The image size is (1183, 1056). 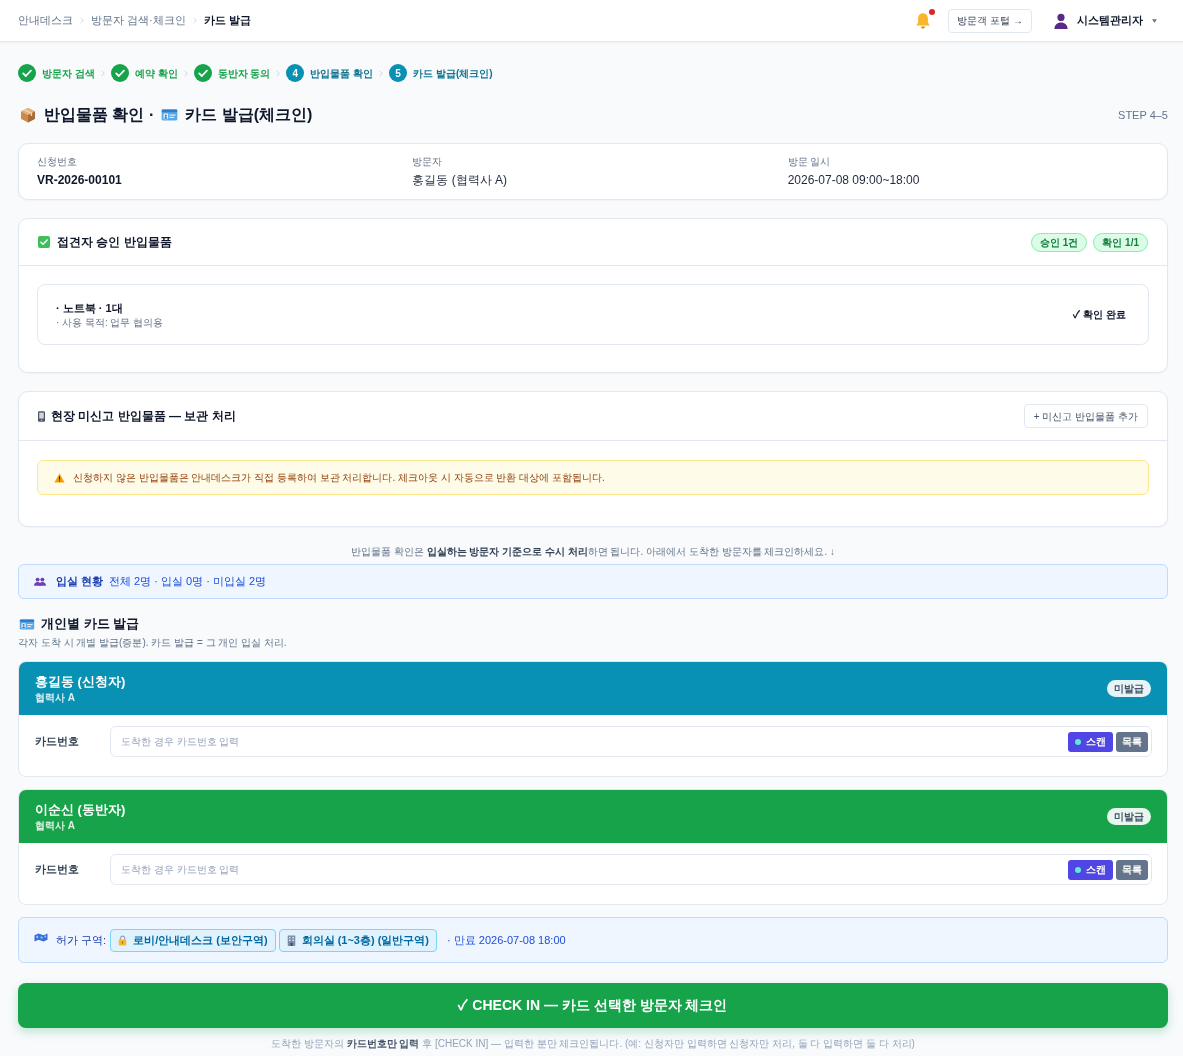 I want to click on breadcrumb-item: 방문자 검색·체크인, so click(x=138, y=20).